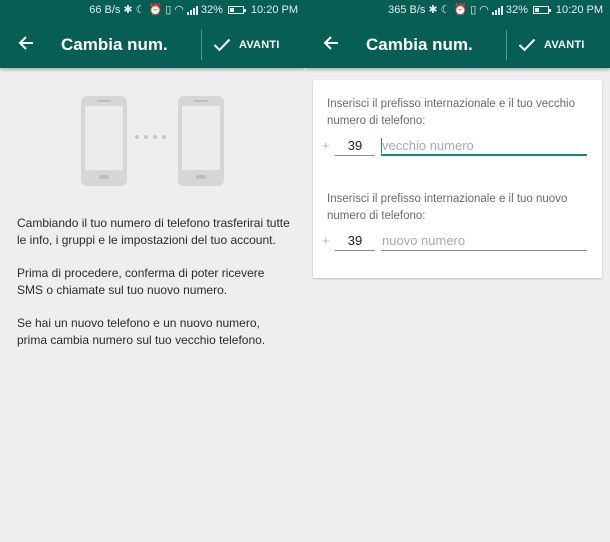 This screenshot has width=610, height=542. What do you see at coordinates (355, 146) in the screenshot?
I see `old-country-code-input` at bounding box center [355, 146].